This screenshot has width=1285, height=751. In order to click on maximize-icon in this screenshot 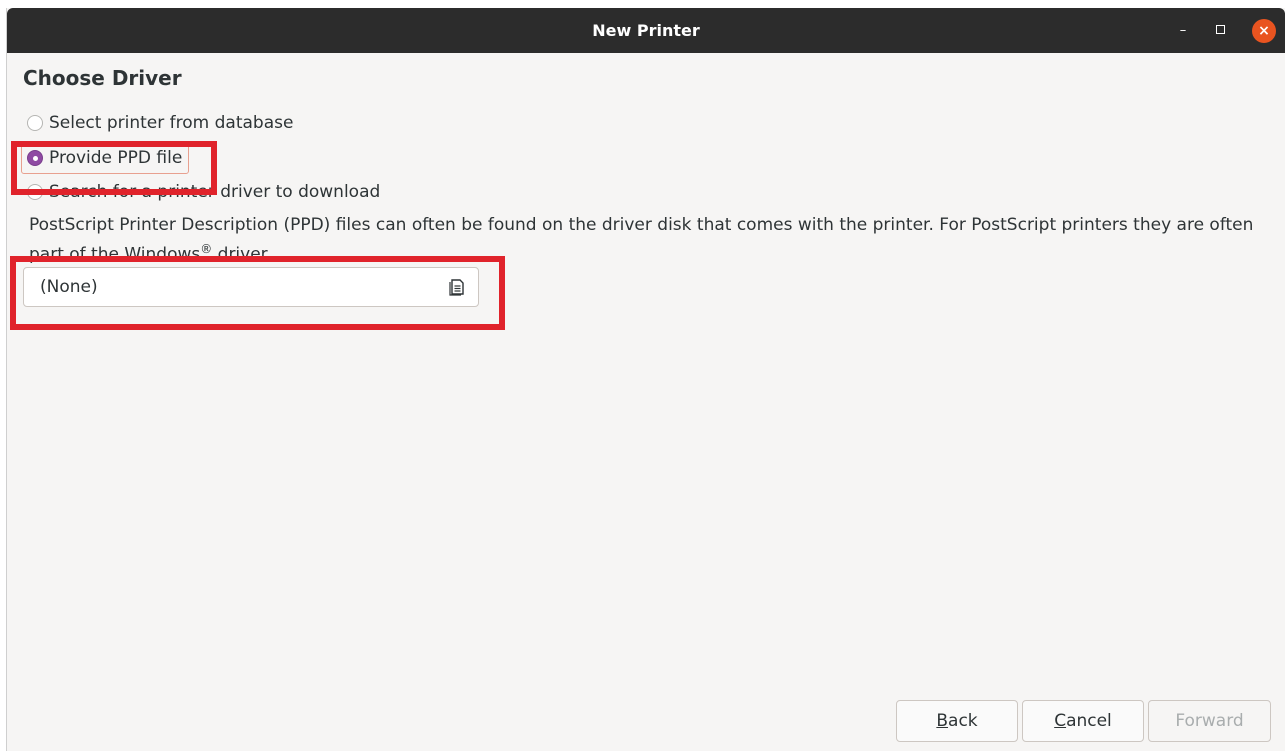, I will do `click(1220, 29)`.